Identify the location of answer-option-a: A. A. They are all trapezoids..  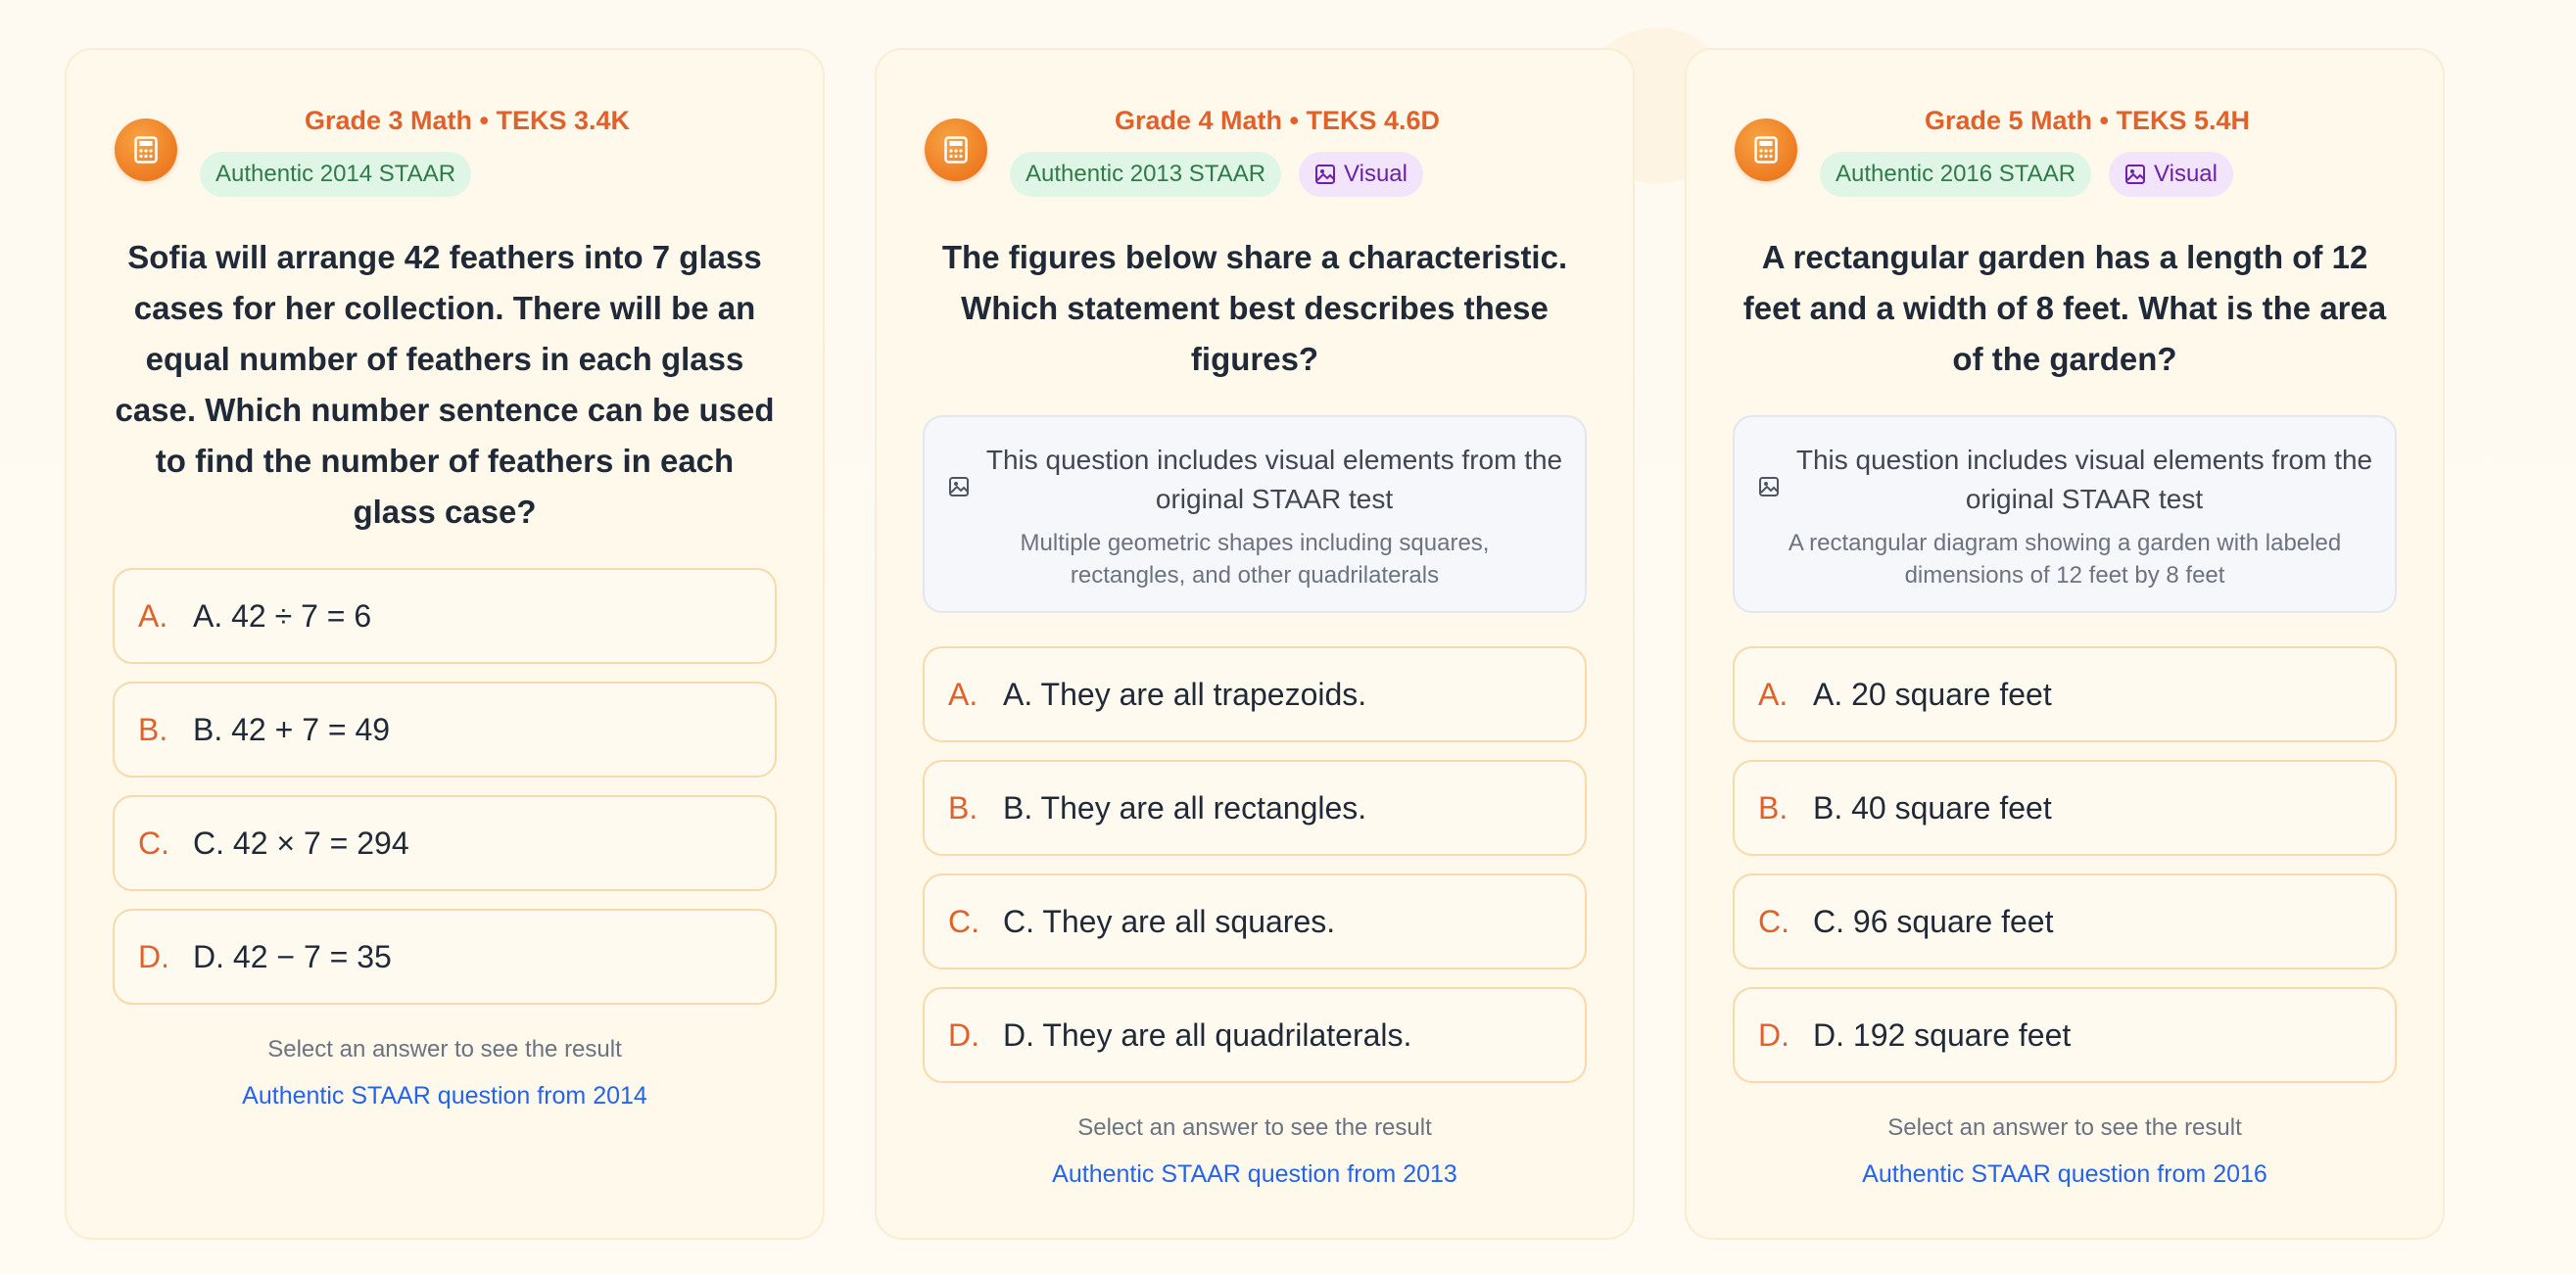
(1255, 694).